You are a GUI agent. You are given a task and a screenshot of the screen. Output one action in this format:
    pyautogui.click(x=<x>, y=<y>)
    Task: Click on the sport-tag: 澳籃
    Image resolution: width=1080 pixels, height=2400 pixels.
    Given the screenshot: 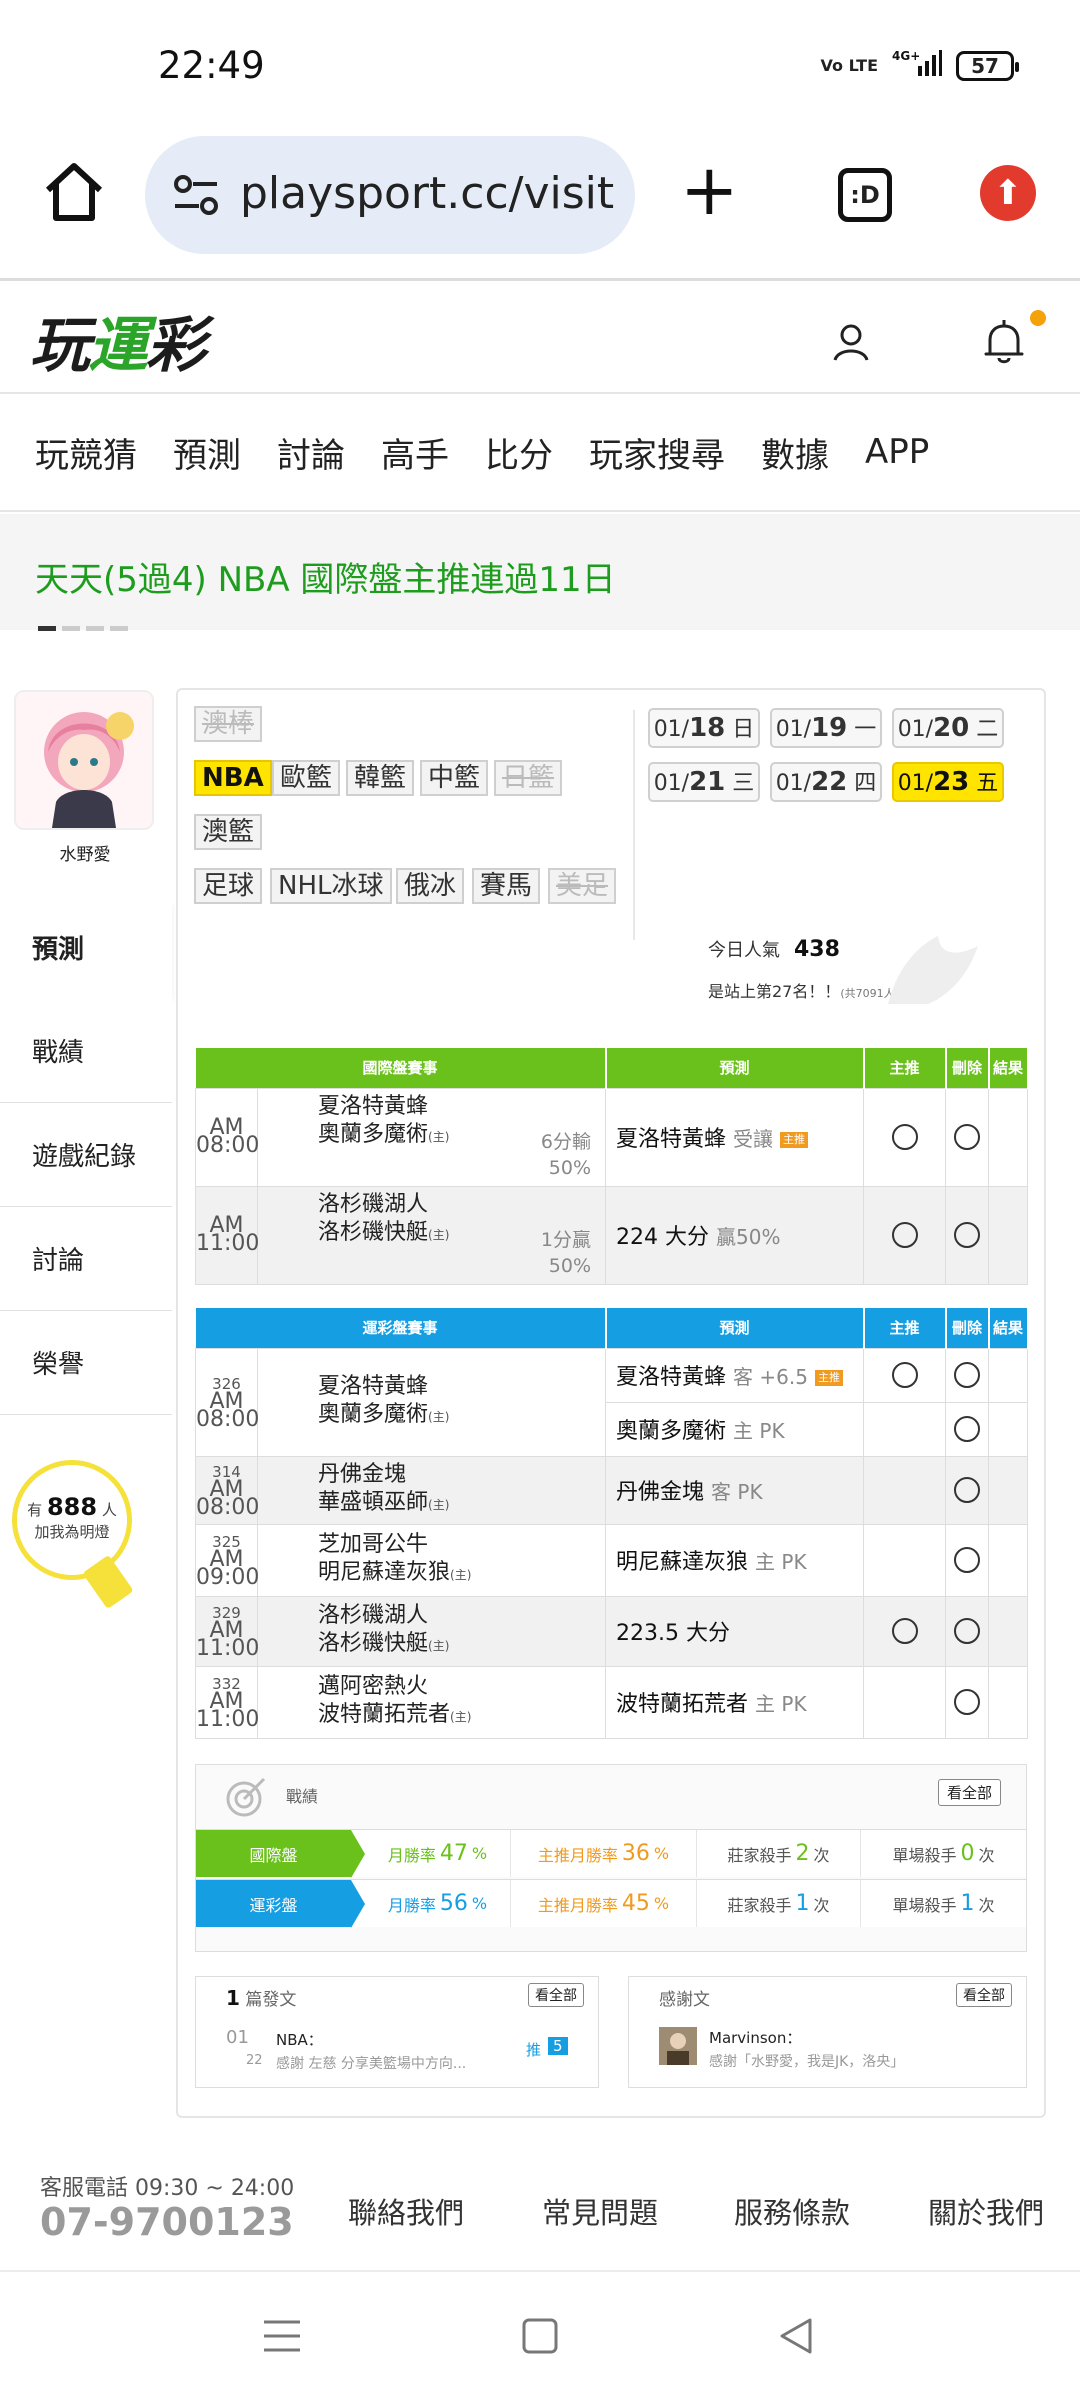 What is the action you would take?
    pyautogui.click(x=228, y=832)
    